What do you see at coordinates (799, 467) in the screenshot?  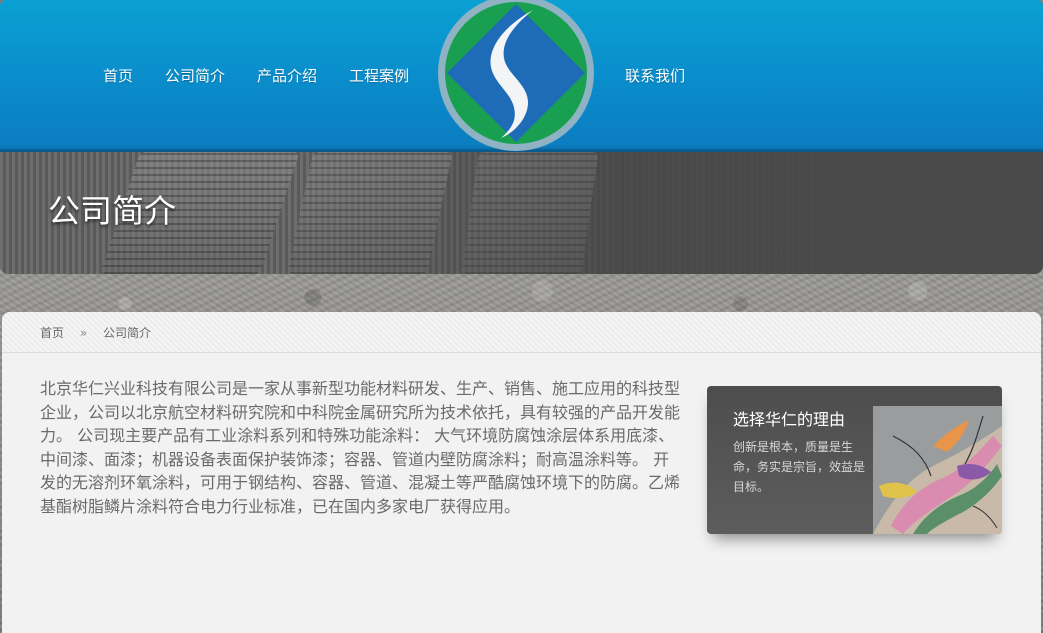 I see `why-choose-body: 创新是根本，质量是生命，务实是宗旨，效益是目标。` at bounding box center [799, 467].